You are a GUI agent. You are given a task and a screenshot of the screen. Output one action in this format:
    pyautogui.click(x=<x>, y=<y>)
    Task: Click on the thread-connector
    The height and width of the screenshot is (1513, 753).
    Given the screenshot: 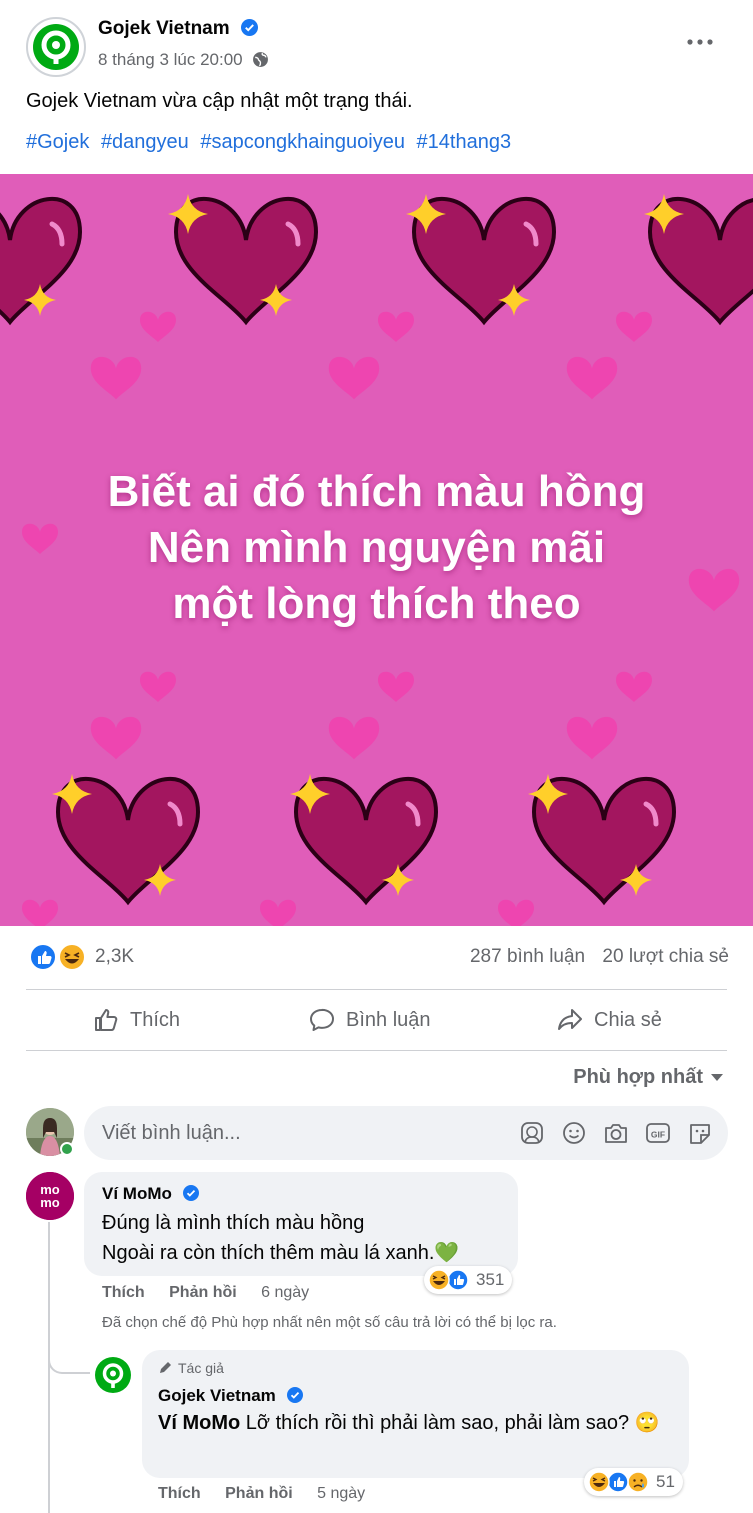 What is the action you would take?
    pyautogui.click(x=69, y=1357)
    